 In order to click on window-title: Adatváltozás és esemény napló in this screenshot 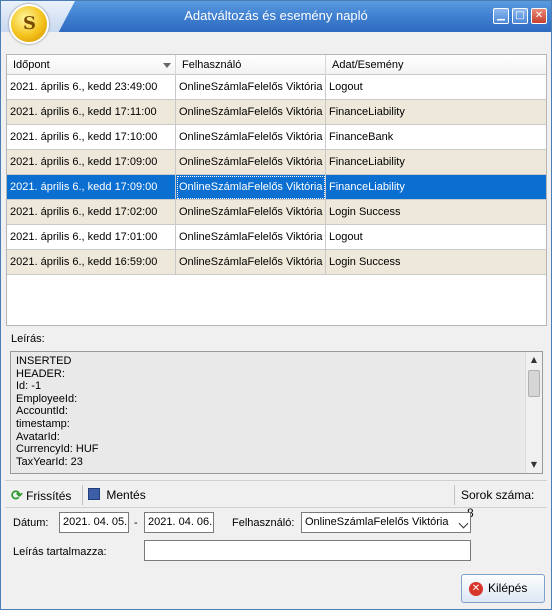, I will do `click(276, 15)`.